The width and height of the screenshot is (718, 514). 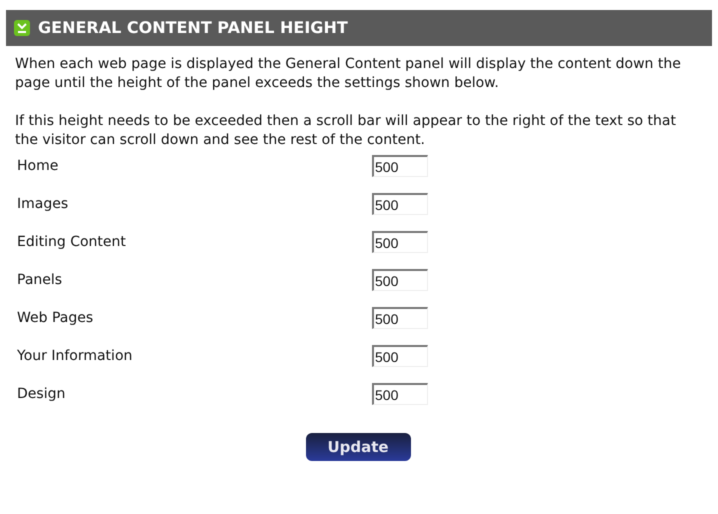 What do you see at coordinates (22, 28) in the screenshot?
I see `download-icon` at bounding box center [22, 28].